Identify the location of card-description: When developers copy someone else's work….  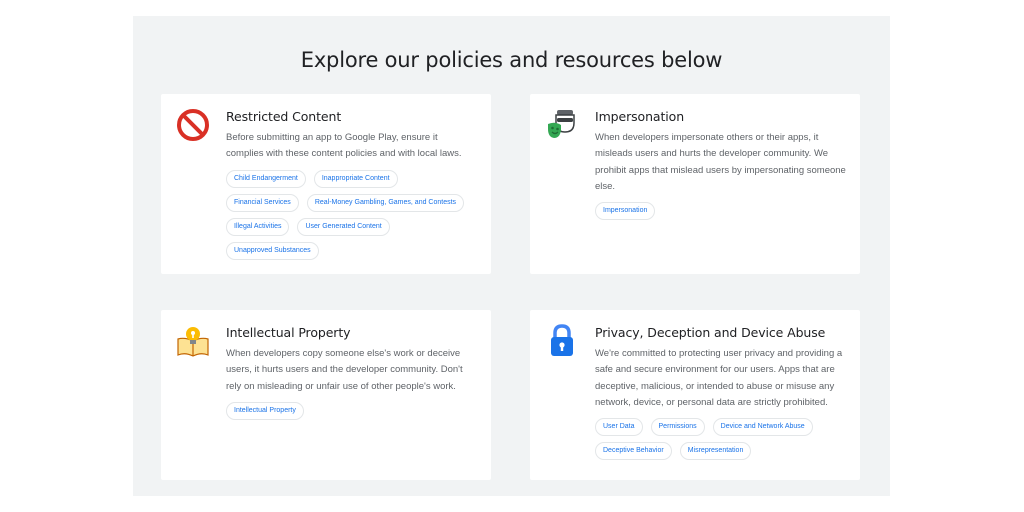
(344, 370).